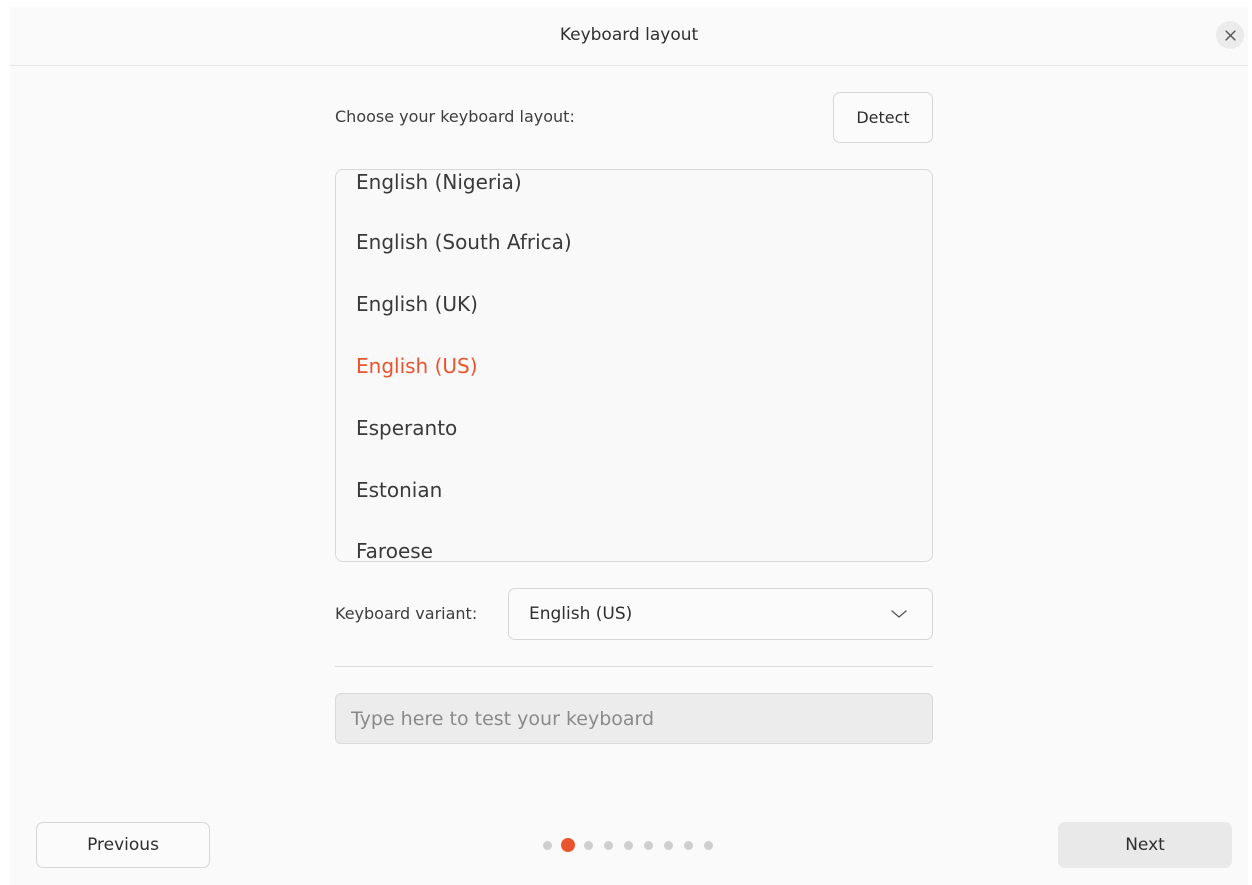 The height and width of the screenshot is (885, 1252). I want to click on variant-dropdown: English (US), so click(720, 614).